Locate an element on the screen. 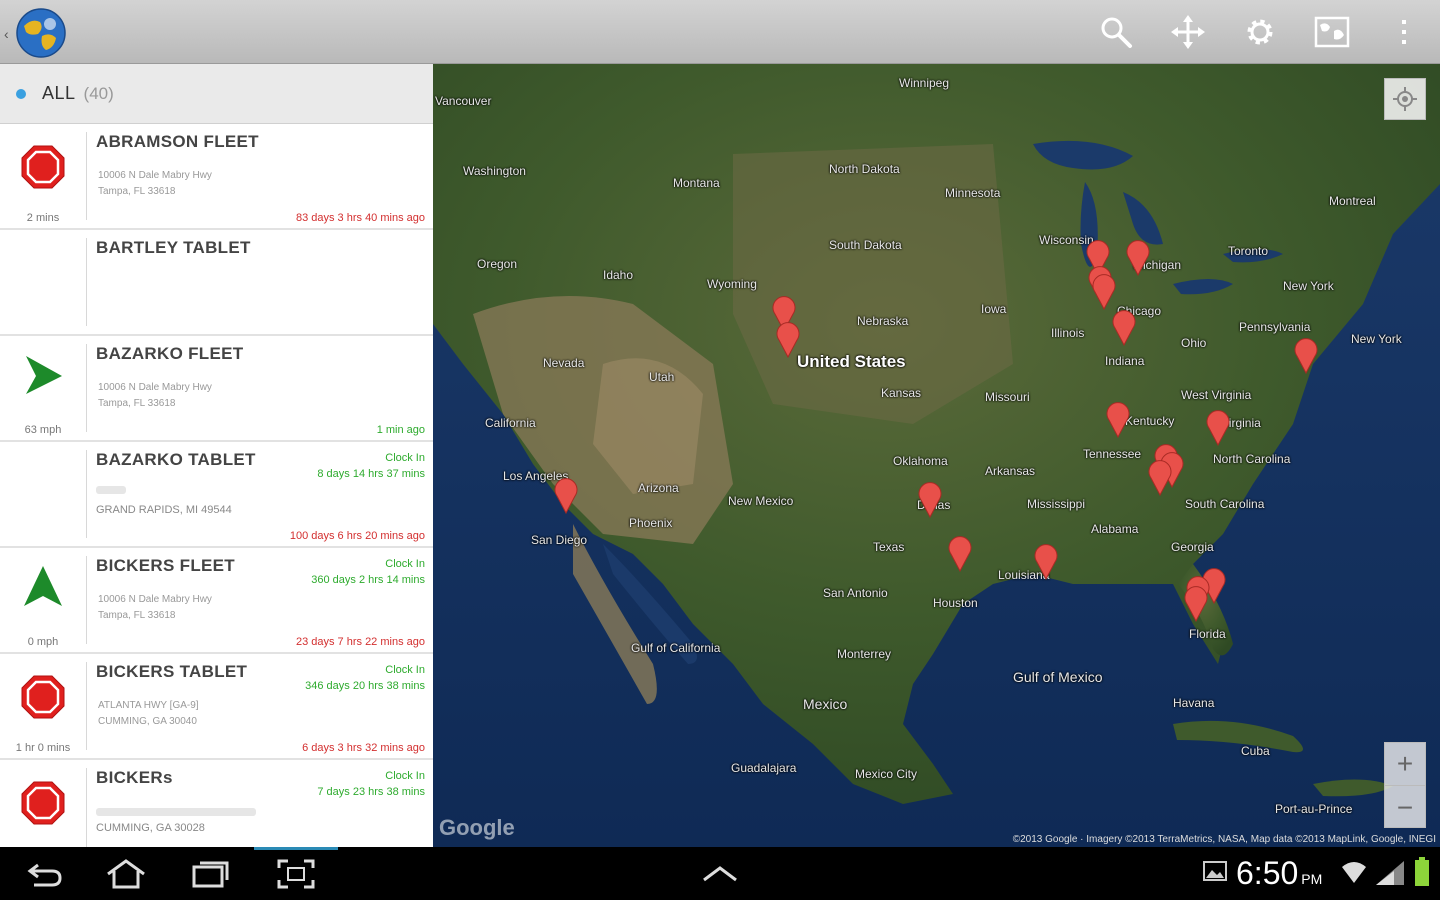 The height and width of the screenshot is (900, 1440). redacted-text is located at coordinates (111, 490).